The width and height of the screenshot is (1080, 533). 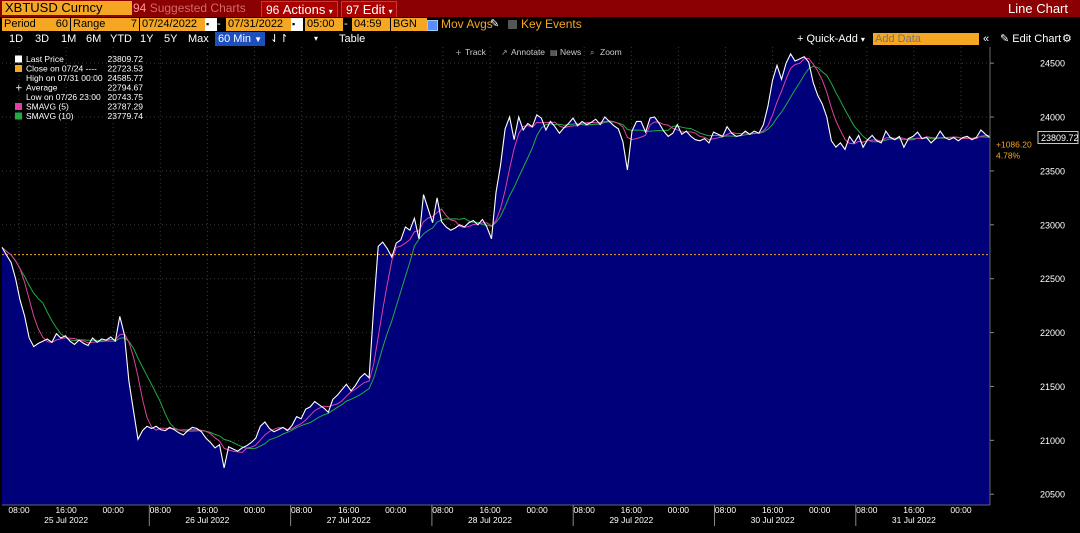 I want to click on x-day-label: 30 Jul 2022, so click(x=773, y=520).